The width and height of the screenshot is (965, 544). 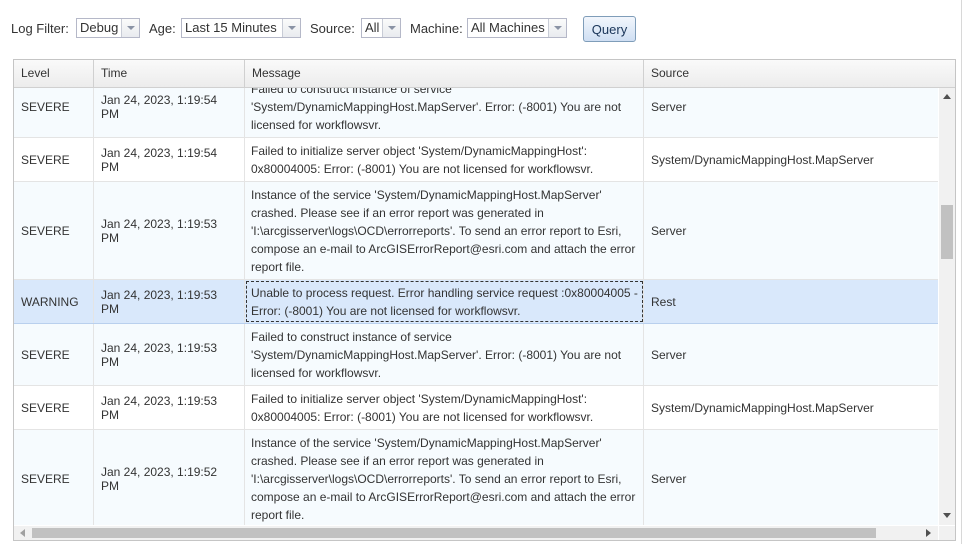 What do you see at coordinates (22, 533) in the screenshot?
I see `scroll-left-arrow-icon` at bounding box center [22, 533].